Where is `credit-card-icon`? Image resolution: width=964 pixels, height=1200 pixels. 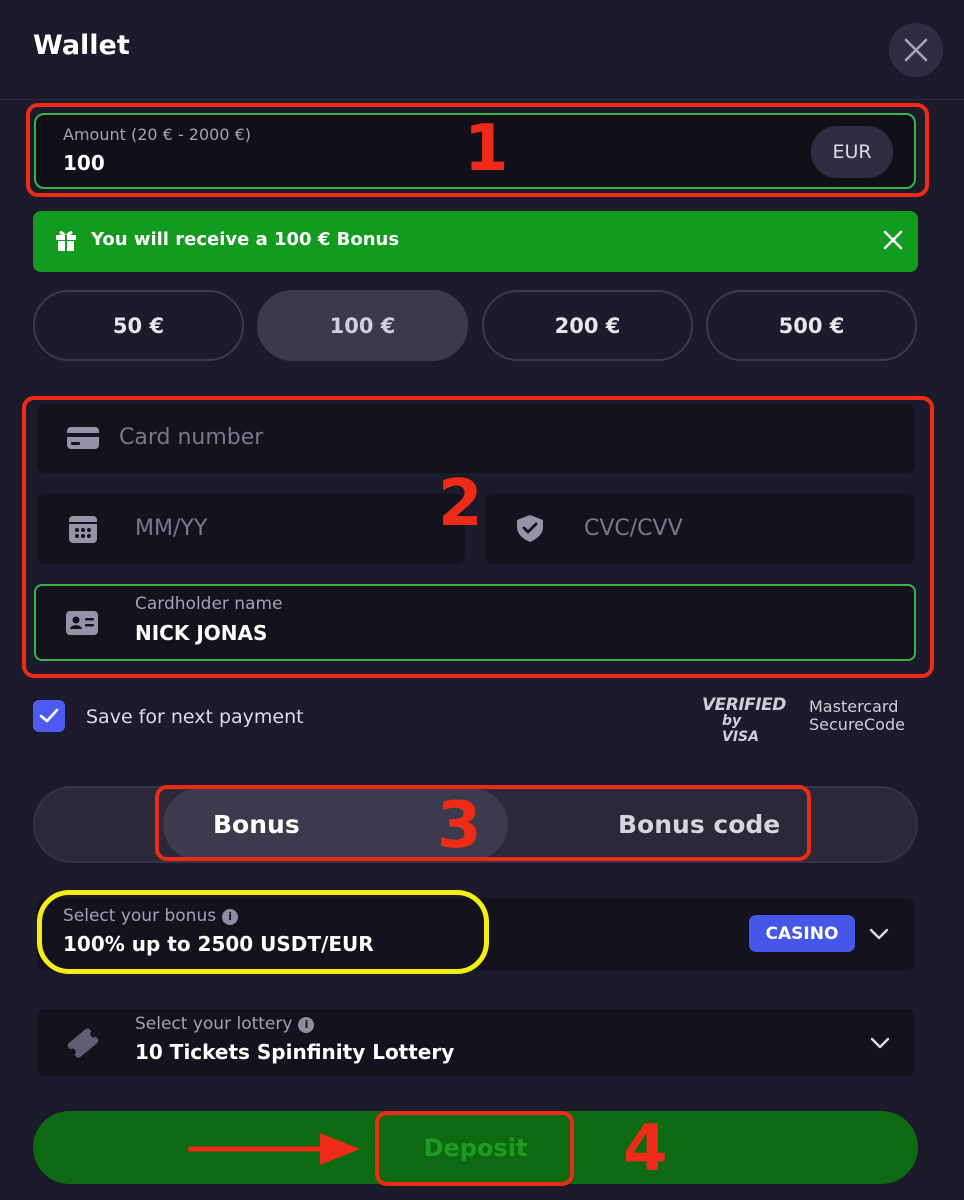
credit-card-icon is located at coordinates (83, 438).